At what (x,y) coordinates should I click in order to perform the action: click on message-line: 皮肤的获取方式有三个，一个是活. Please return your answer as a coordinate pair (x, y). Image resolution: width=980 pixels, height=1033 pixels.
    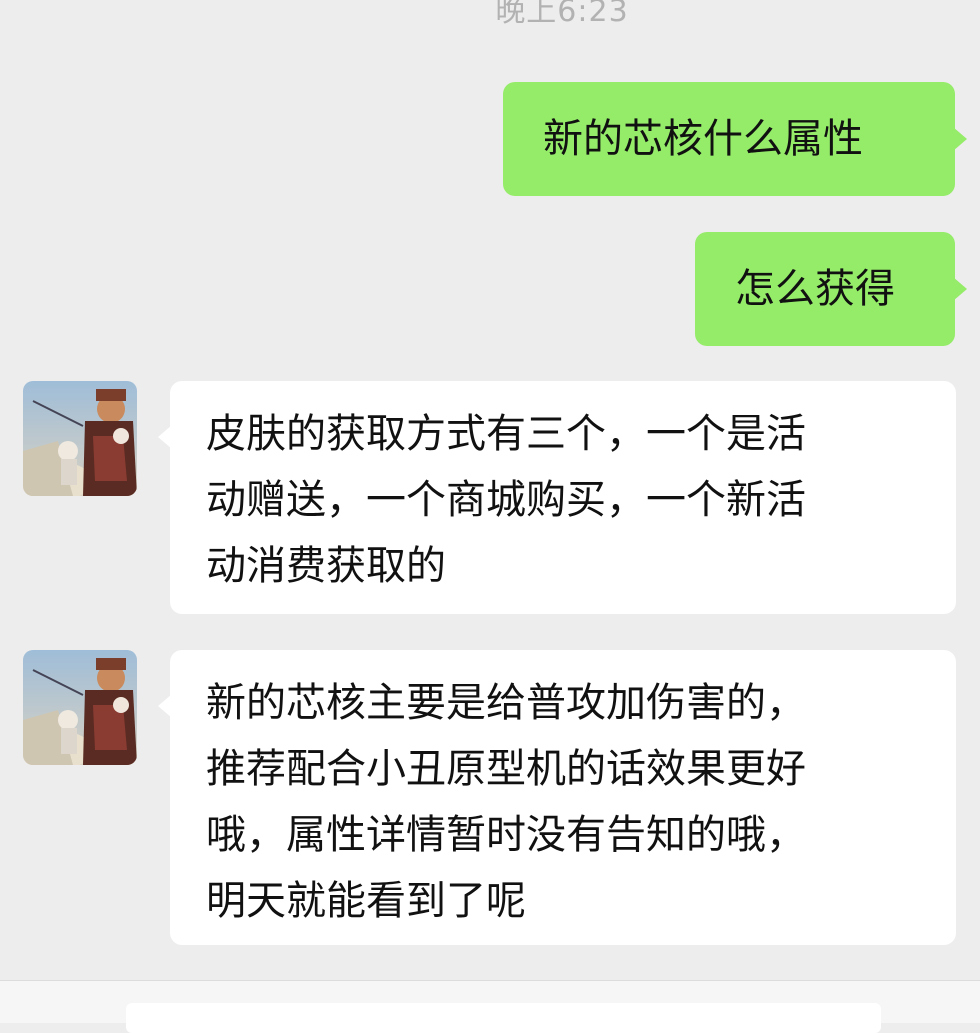
    Looking at the image, I should click on (506, 434).